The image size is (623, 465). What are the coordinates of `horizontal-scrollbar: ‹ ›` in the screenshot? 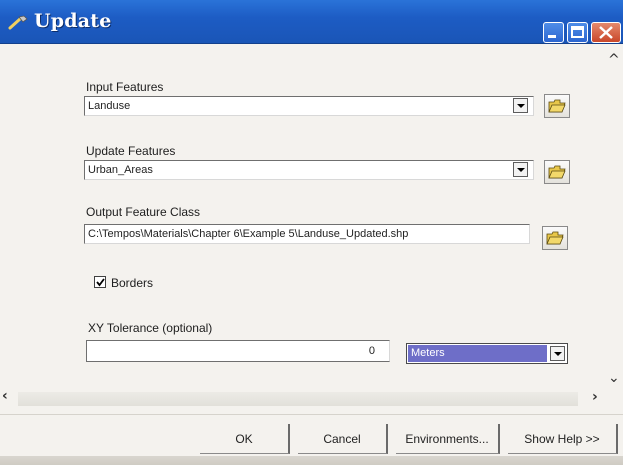 It's located at (311, 398).